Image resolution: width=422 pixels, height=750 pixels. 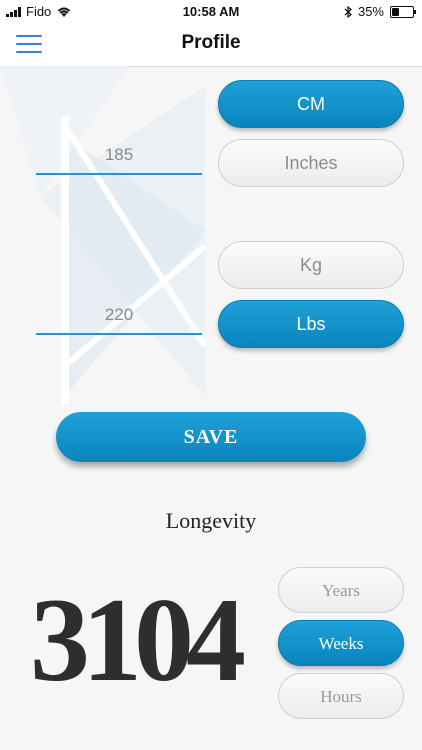 I want to click on height-input: 185, so click(x=119, y=156).